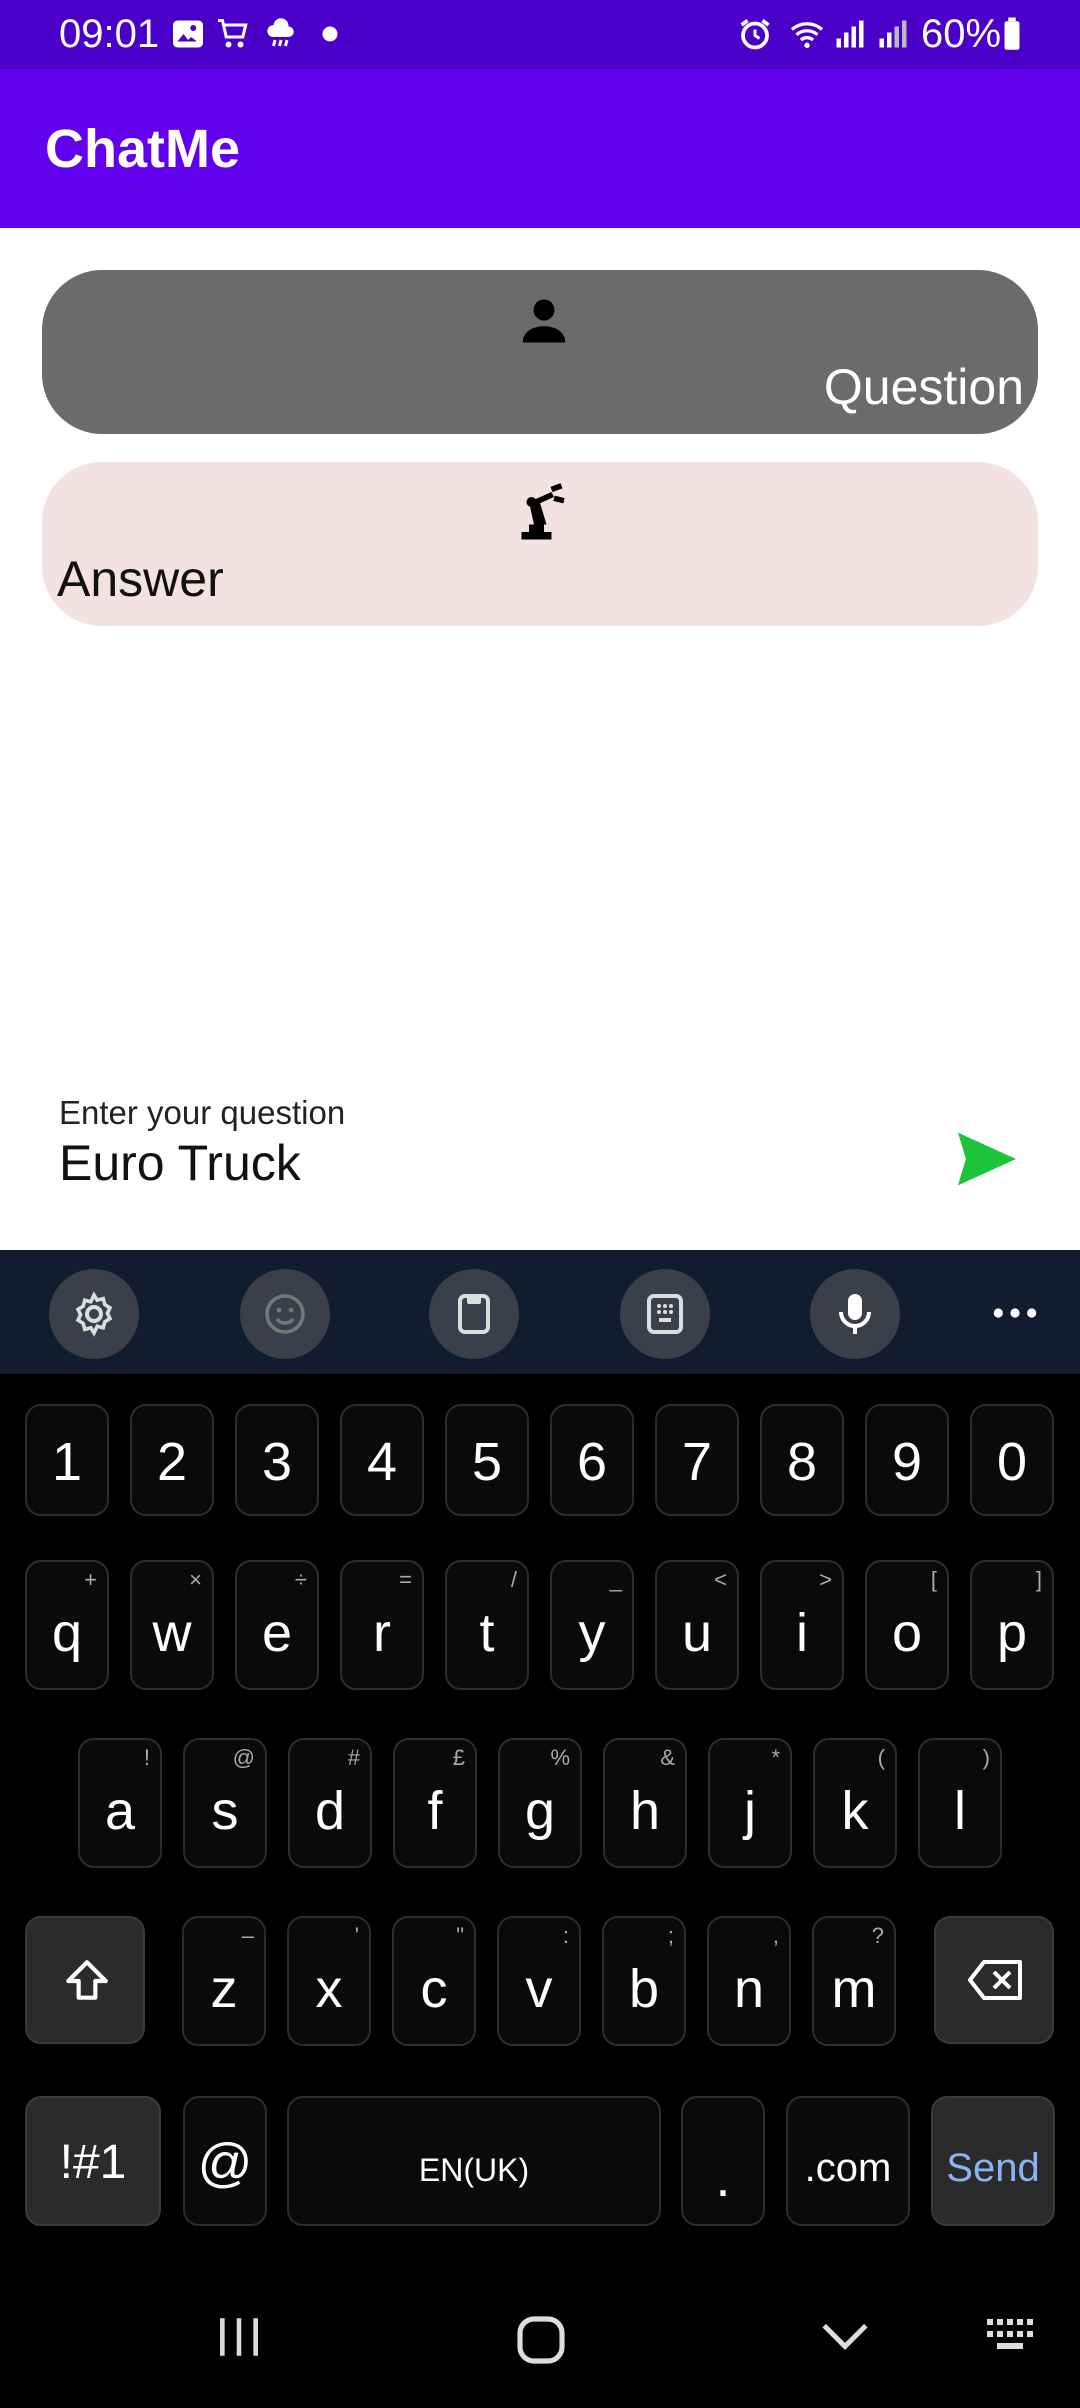 Image resolution: width=1080 pixels, height=2408 pixels. I want to click on key-z: – z, so click(224, 1981).